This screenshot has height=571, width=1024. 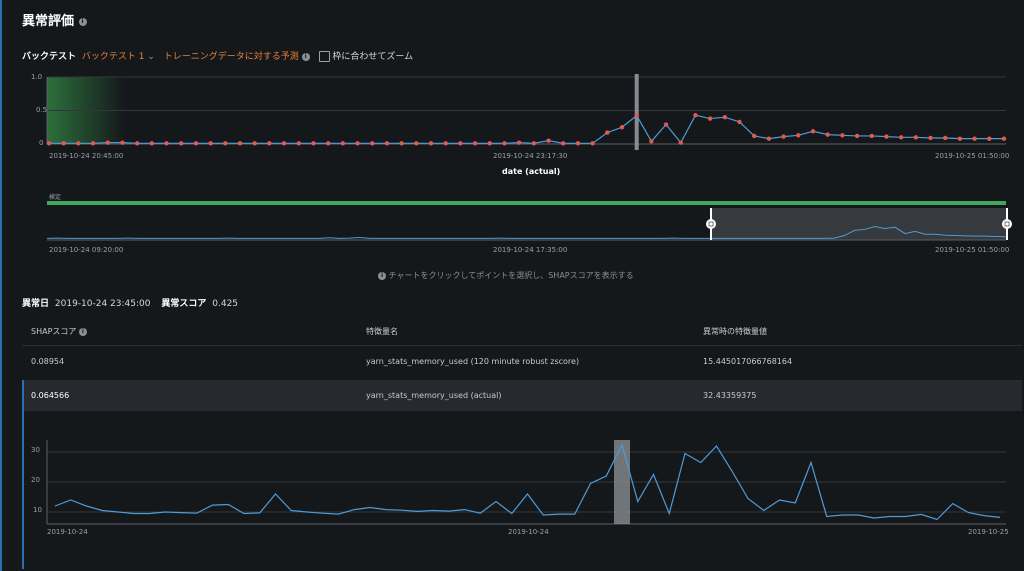 I want to click on y-tick-label: 30, so click(x=35, y=450).